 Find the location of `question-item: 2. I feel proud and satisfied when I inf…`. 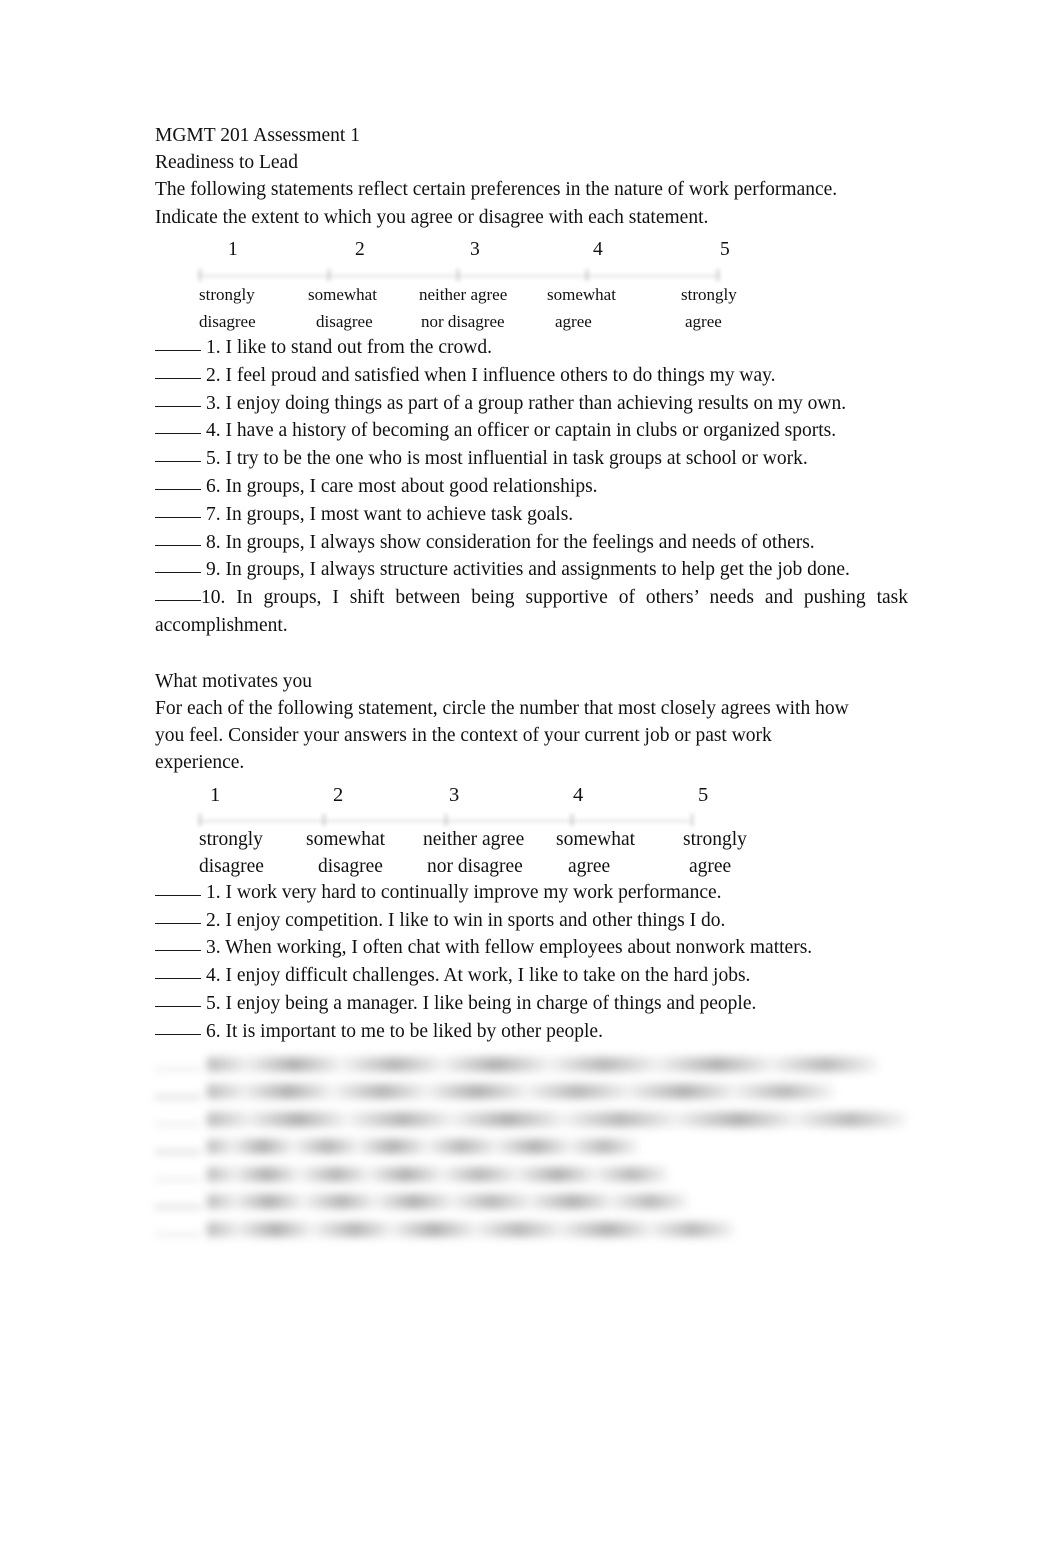

question-item: 2. I feel proud and satisfied when I inf… is located at coordinates (531, 376).